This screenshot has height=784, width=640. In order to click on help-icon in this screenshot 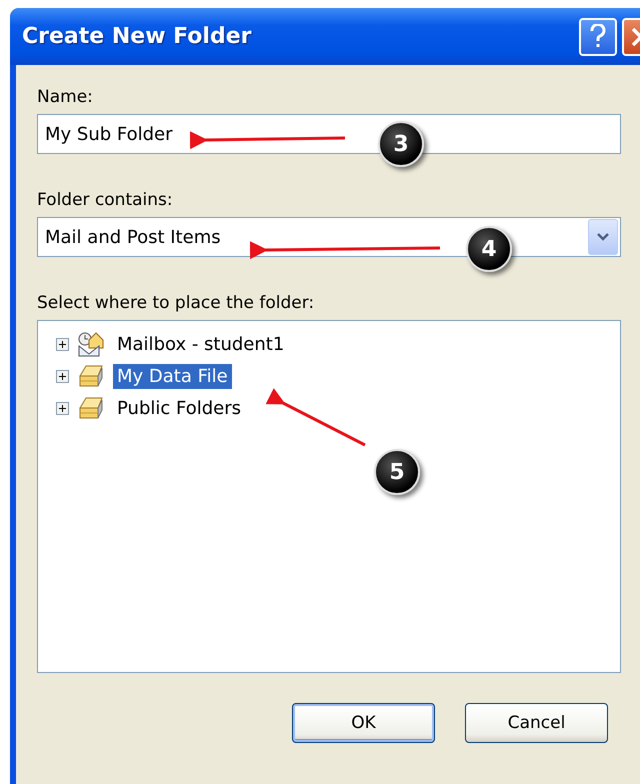, I will do `click(598, 37)`.